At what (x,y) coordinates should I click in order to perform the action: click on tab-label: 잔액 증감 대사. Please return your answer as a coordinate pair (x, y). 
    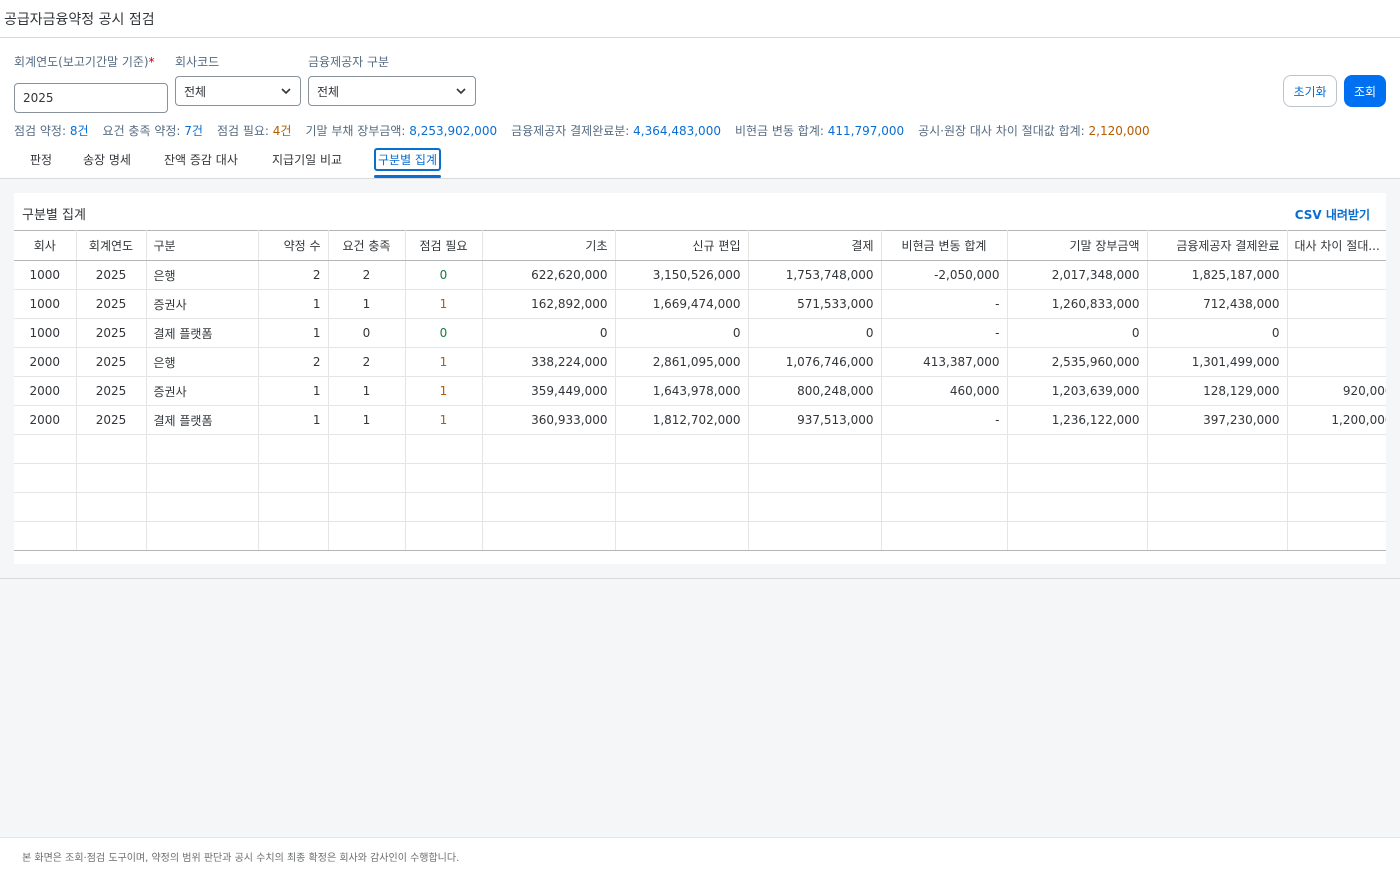
    Looking at the image, I should click on (201, 159).